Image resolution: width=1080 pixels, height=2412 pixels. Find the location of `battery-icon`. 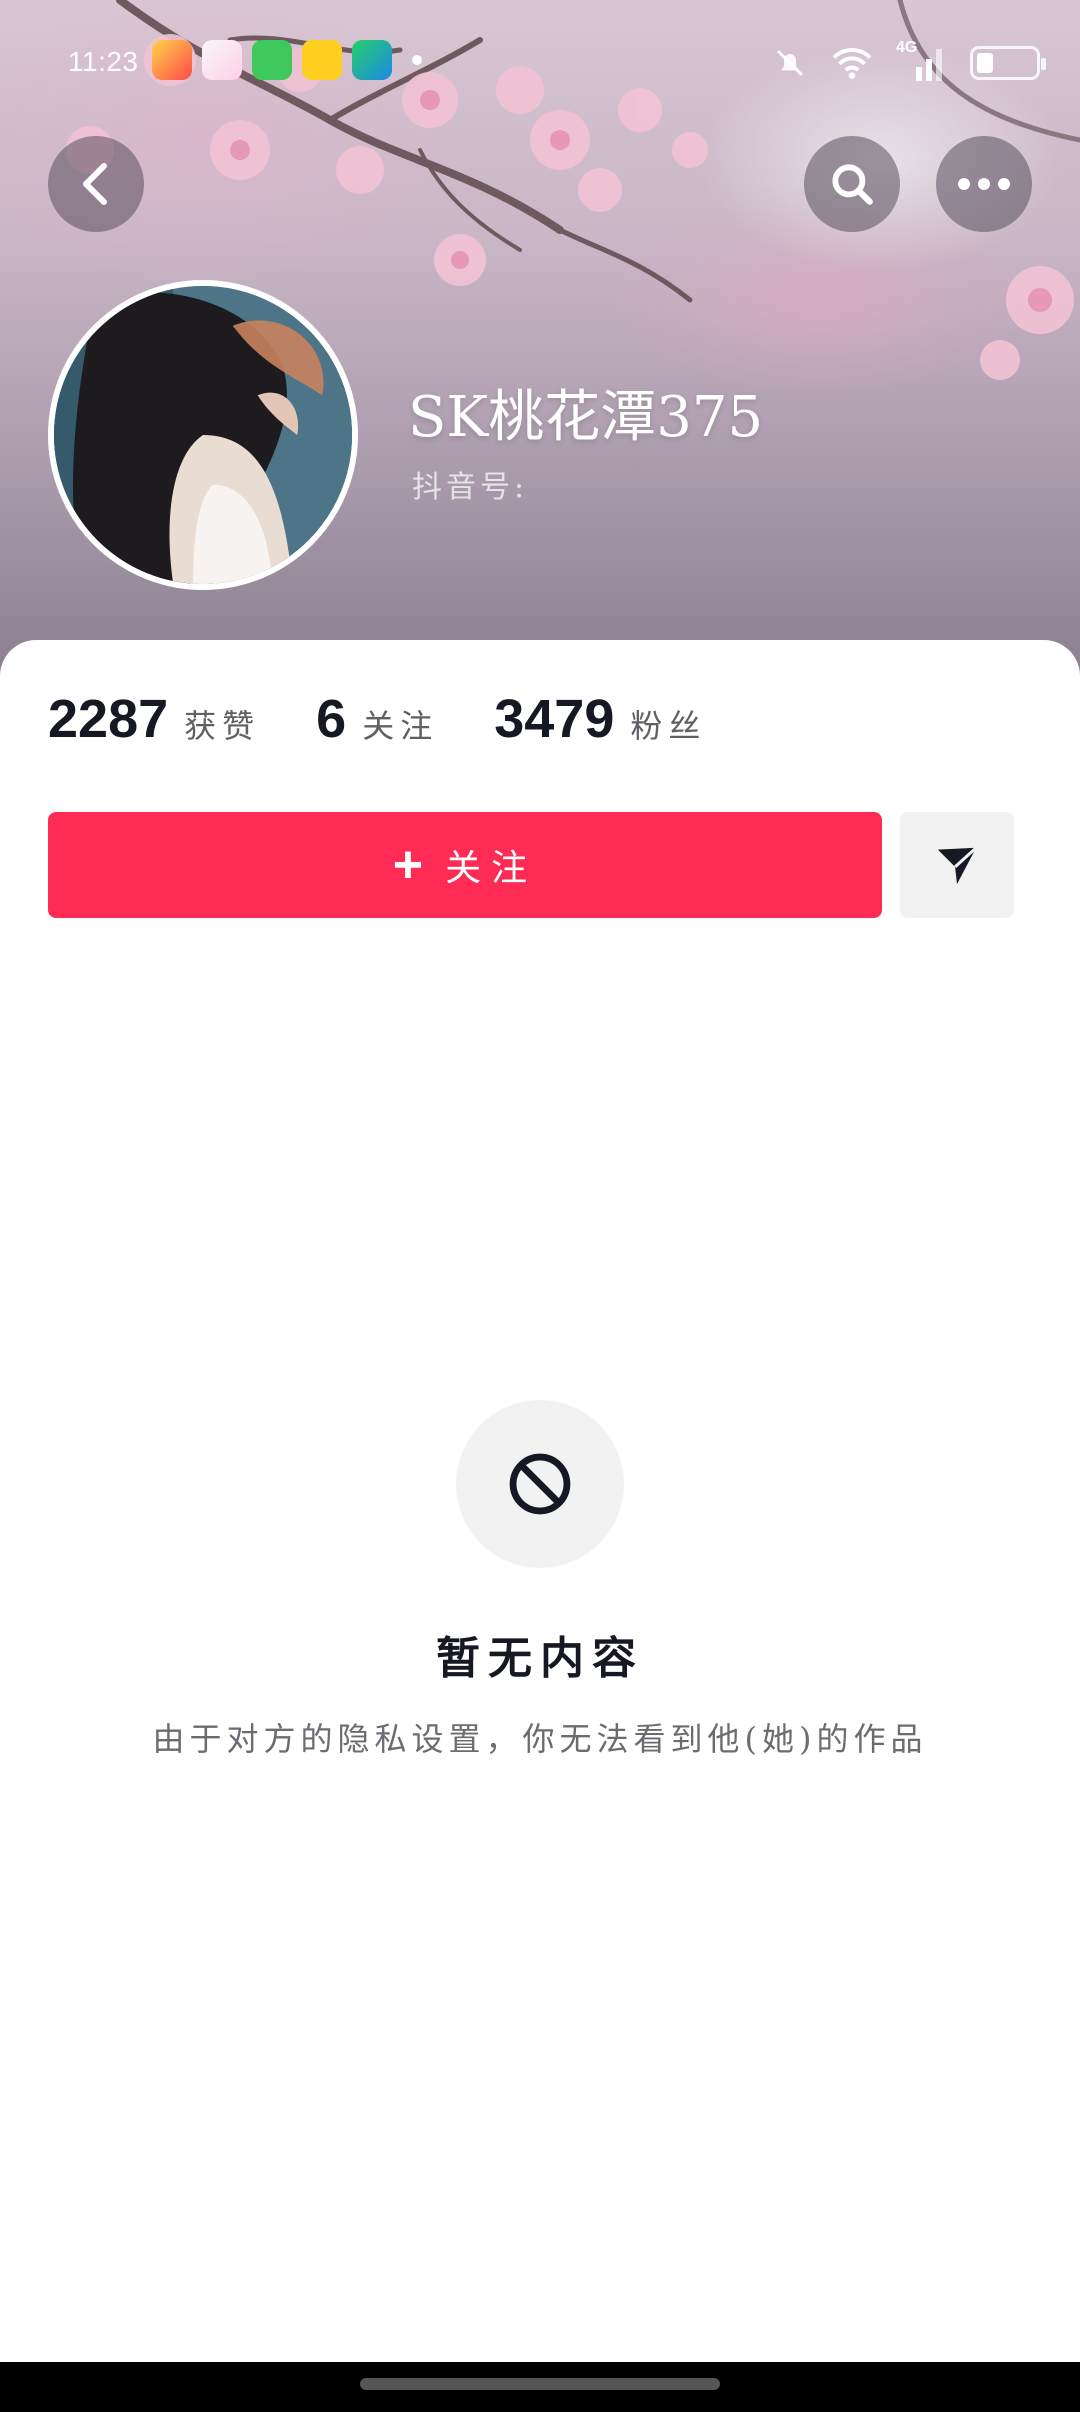

battery-icon is located at coordinates (1008, 63).